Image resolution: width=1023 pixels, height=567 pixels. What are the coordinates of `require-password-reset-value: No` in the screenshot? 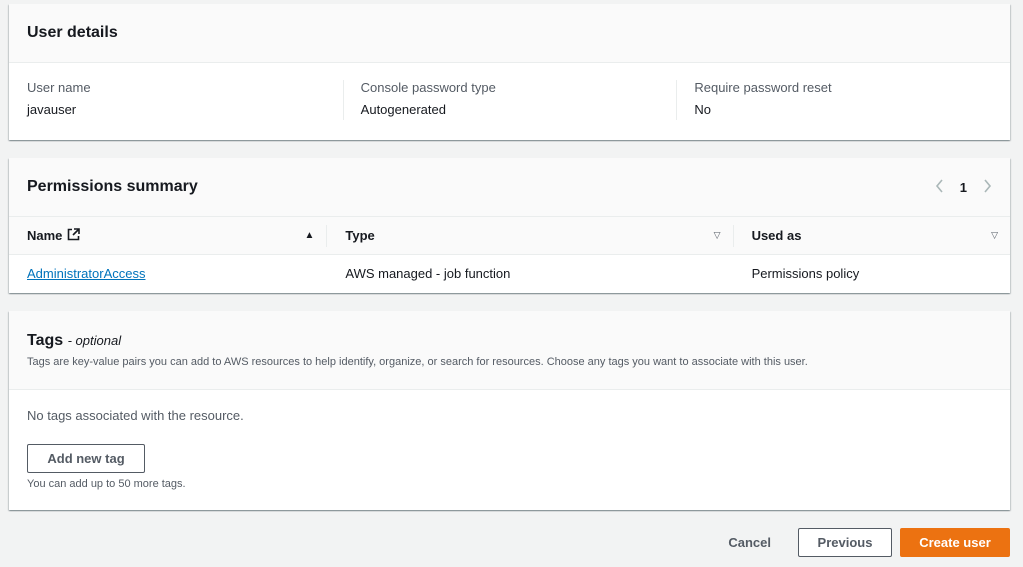 It's located at (702, 109).